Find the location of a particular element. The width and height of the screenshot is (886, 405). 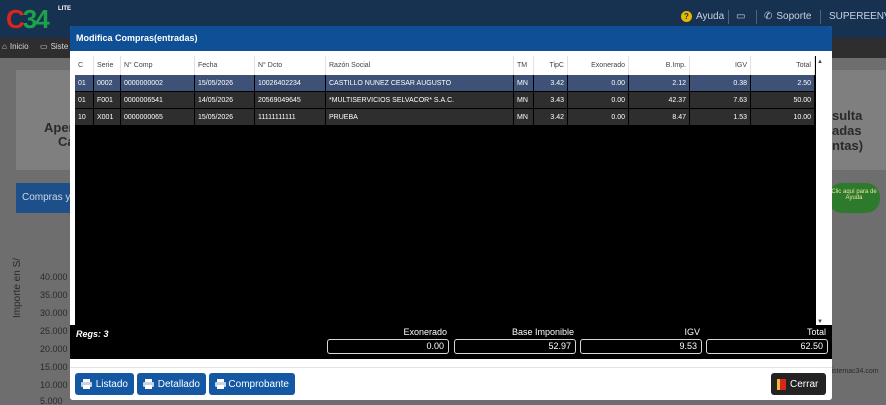

cell-serie: X001 is located at coordinates (107, 117).